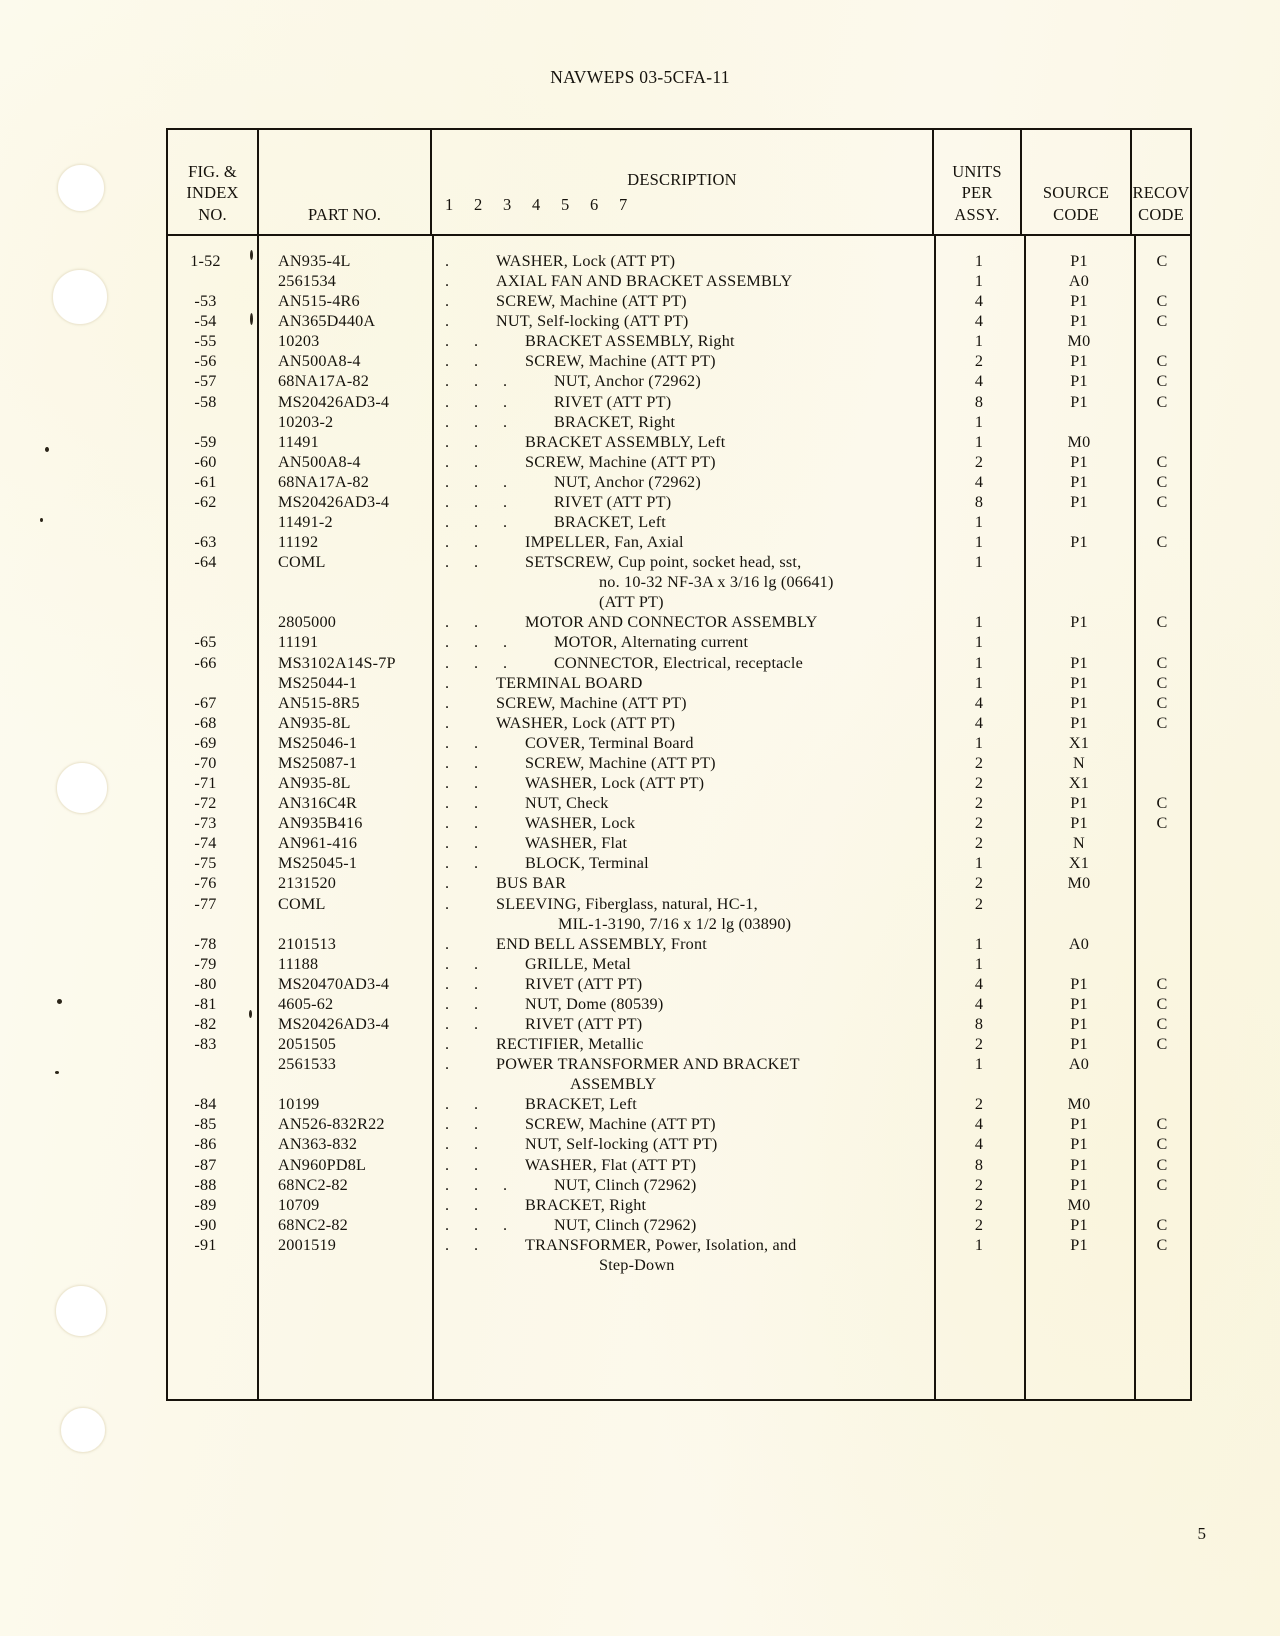 Image resolution: width=1280 pixels, height=1636 pixels. Describe the element at coordinates (683, 582) in the screenshot. I see `cell-description: no. 10-32 NF-3A x 3/16 lg (06641)` at that location.